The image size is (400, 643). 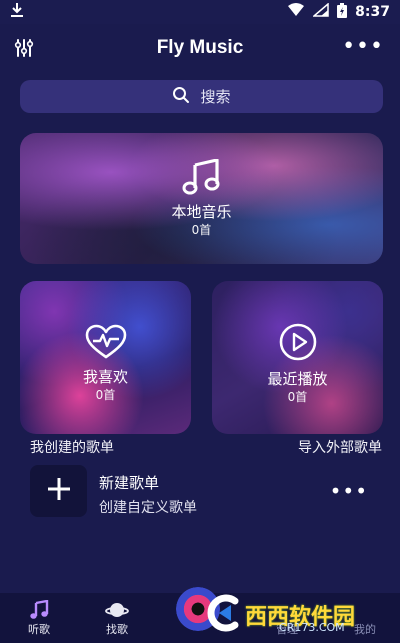 I want to click on tab-find-label: 找歌, so click(x=117, y=629).